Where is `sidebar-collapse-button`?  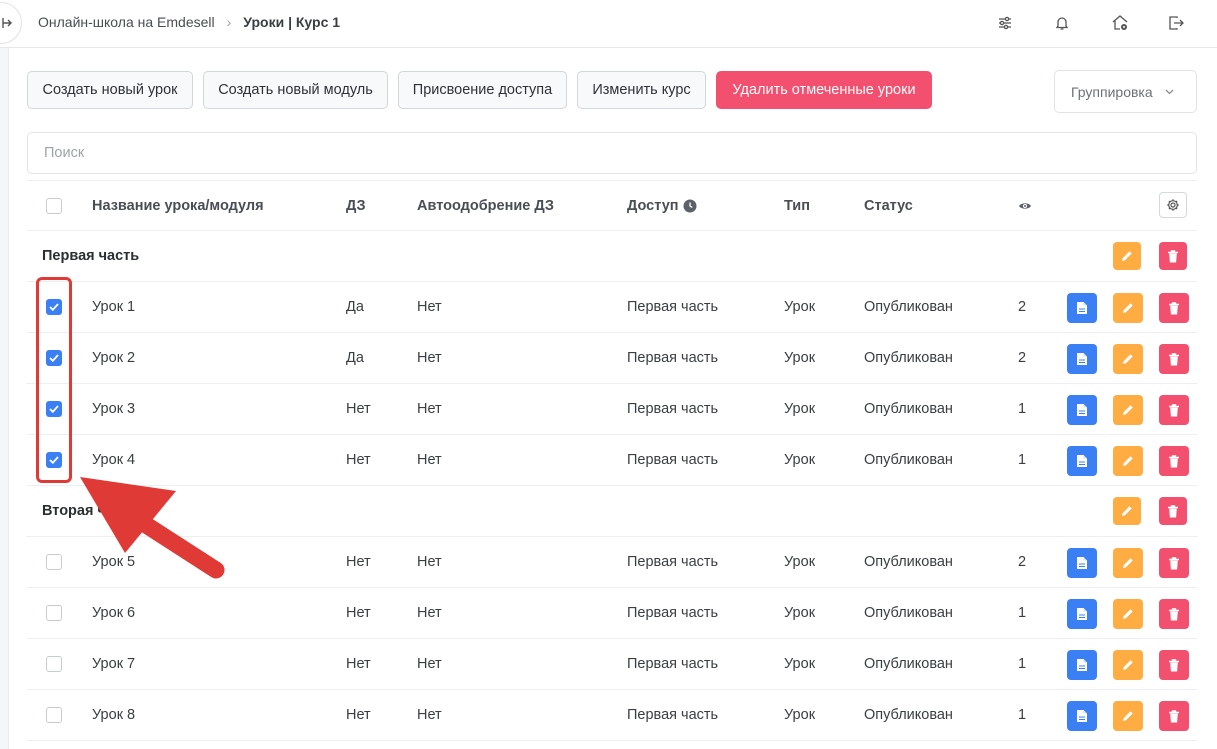 sidebar-collapse-button is located at coordinates (11, 23).